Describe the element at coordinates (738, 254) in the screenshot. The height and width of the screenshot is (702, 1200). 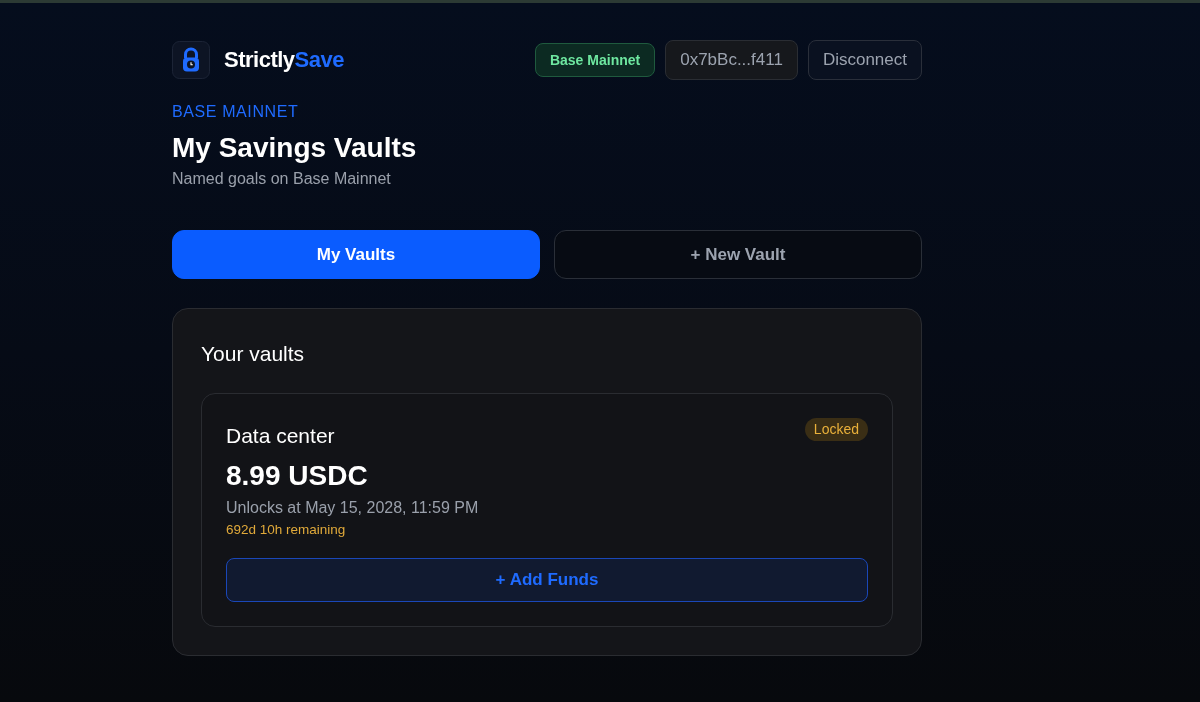
I see `tab: + New Vault` at that location.